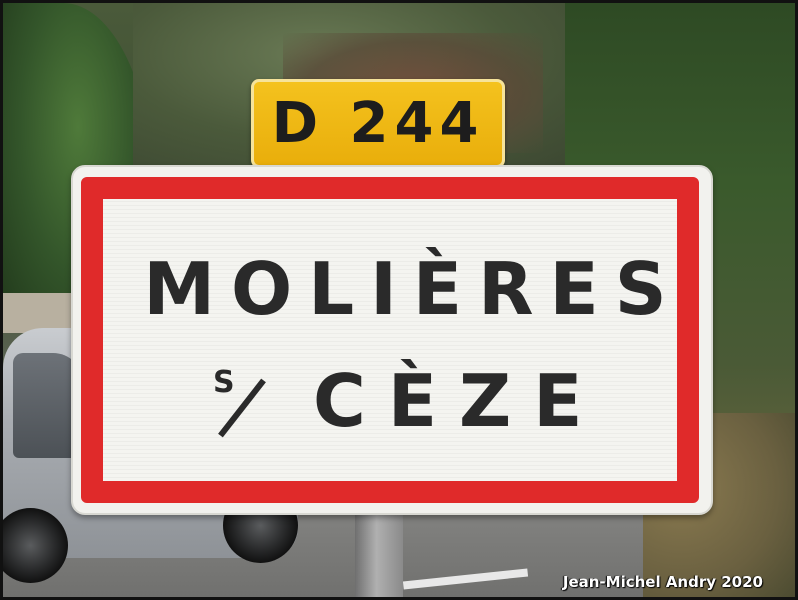  I want to click on car-rear-wheel, so click(35, 545).